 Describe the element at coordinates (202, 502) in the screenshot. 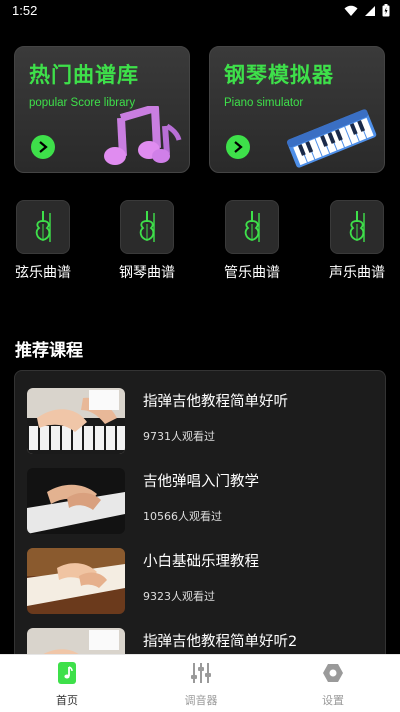

I see `course-item: 吉他弹唱入门教学 10566人观看过` at that location.